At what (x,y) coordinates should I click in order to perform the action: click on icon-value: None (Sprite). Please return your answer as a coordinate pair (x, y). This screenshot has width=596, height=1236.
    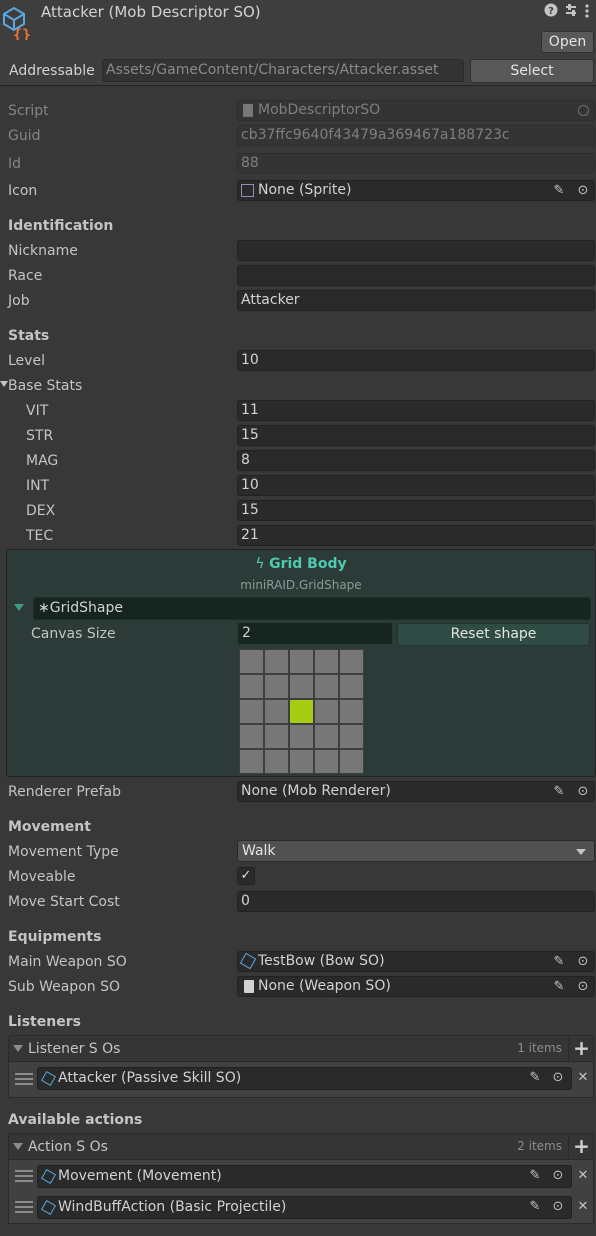
    Looking at the image, I should click on (305, 190).